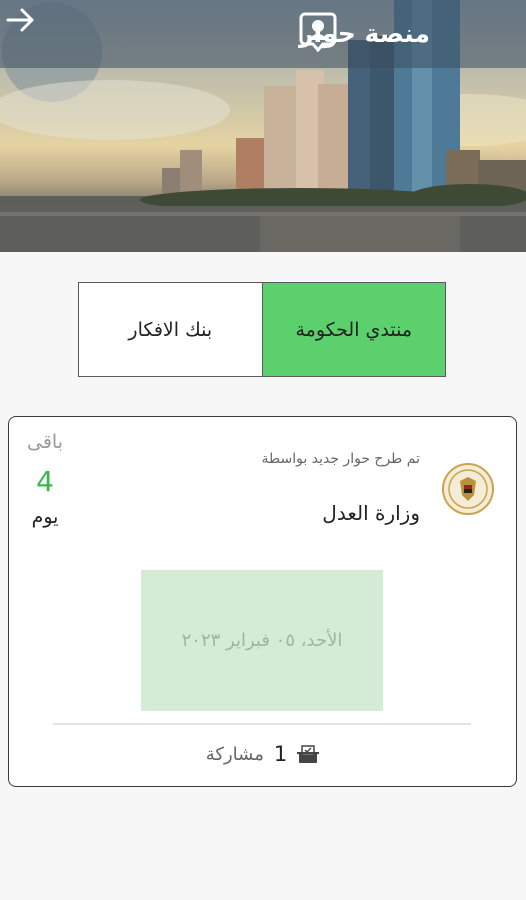 Image resolution: width=526 pixels, height=900 pixels. What do you see at coordinates (318, 32) in the screenshot?
I see `chat-person-icon` at bounding box center [318, 32].